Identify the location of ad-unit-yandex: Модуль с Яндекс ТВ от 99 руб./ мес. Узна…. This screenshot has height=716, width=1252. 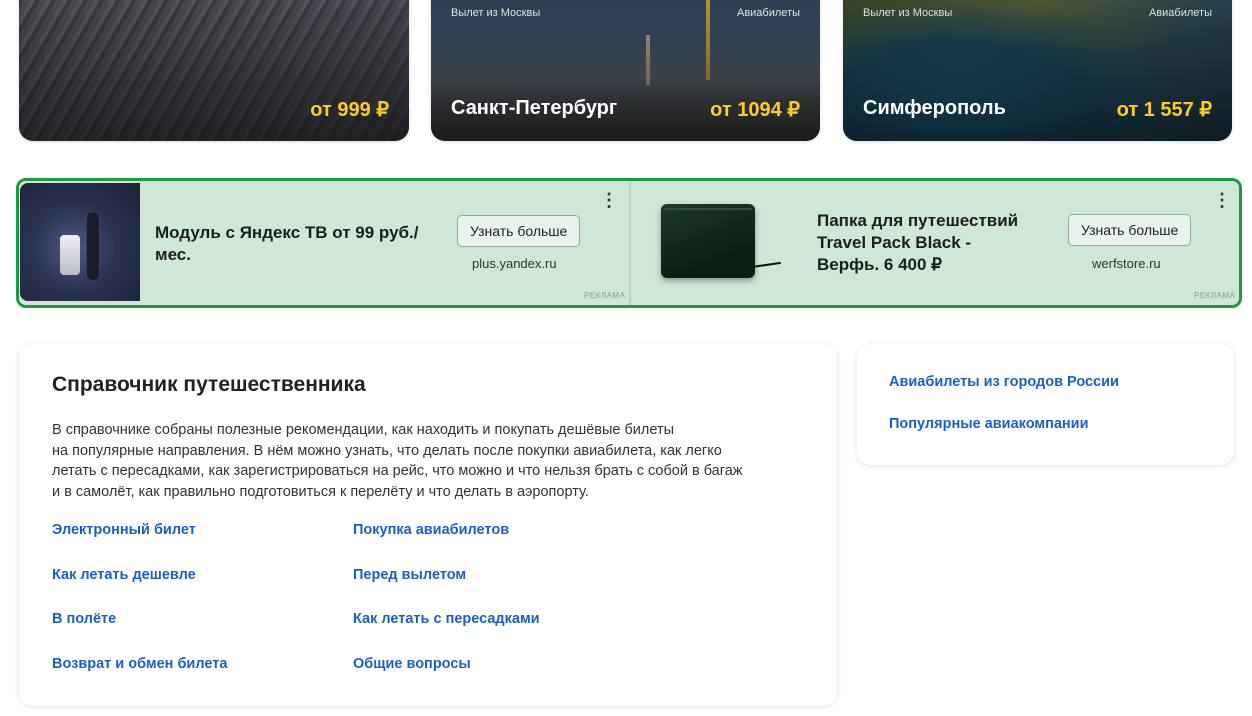
(323, 243).